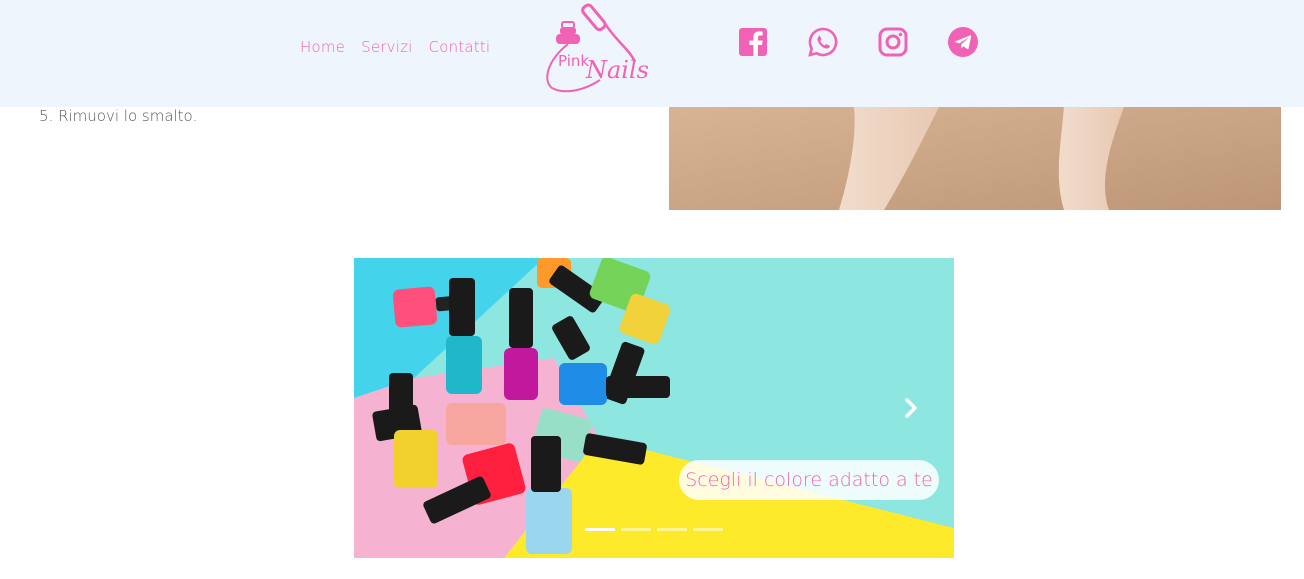  What do you see at coordinates (460, 47) in the screenshot?
I see `nav-contatti-link: Contatti` at bounding box center [460, 47].